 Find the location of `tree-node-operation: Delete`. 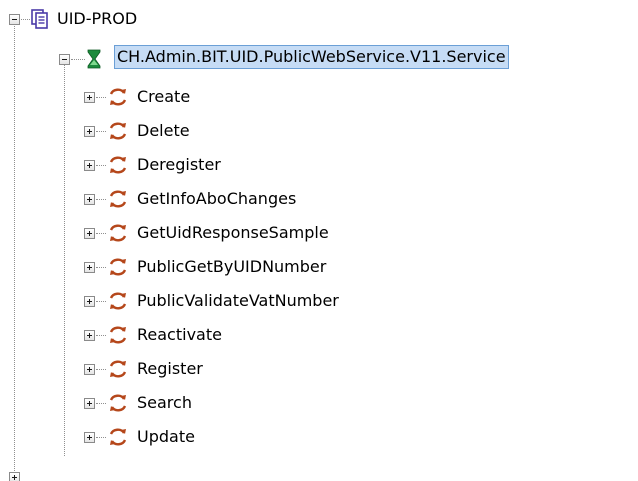

tree-node-operation: Delete is located at coordinates (319, 130).